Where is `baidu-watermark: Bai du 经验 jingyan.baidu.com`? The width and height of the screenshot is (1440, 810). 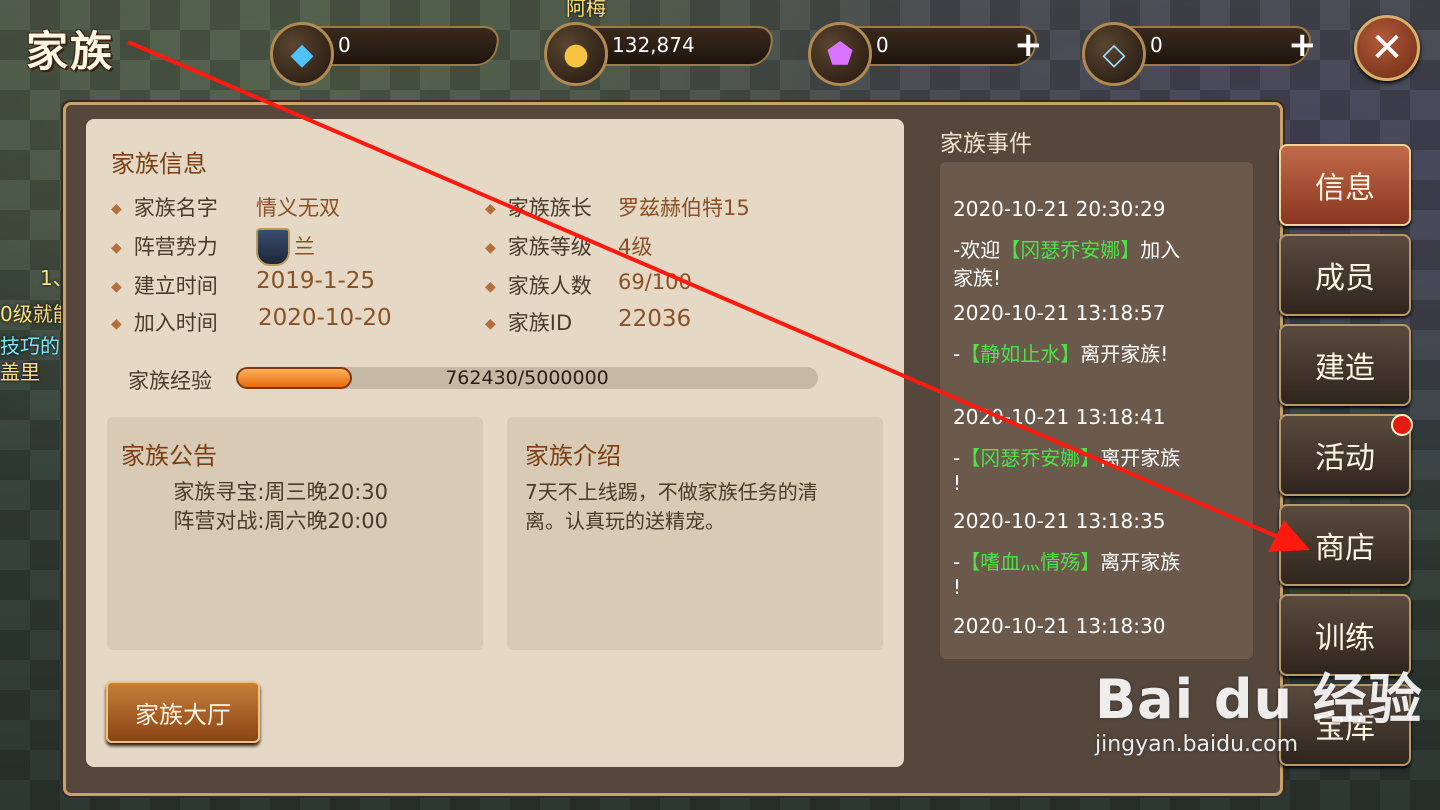 baidu-watermark: Bai du 经验 jingyan.baidu.com is located at coordinates (1259, 706).